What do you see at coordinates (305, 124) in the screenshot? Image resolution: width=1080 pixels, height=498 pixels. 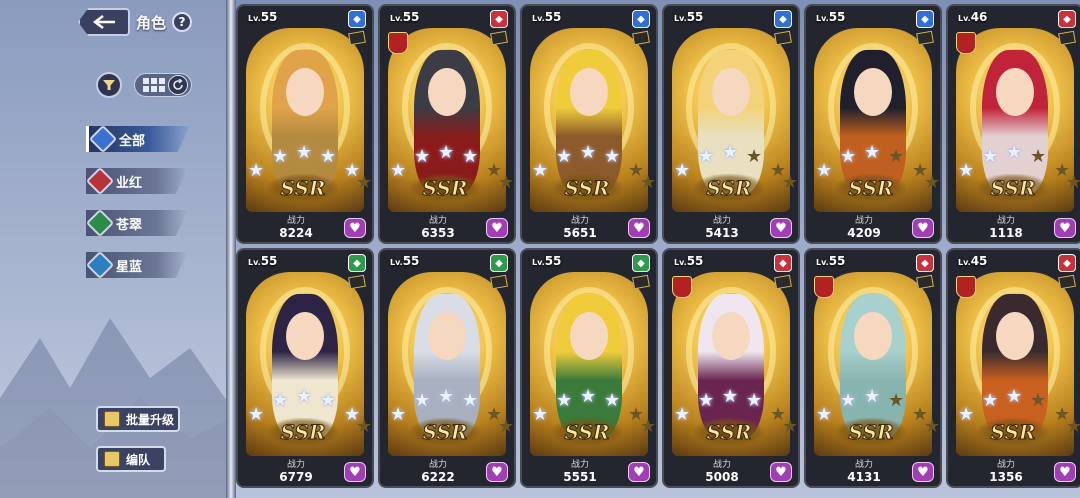 I see `character-card: Lv.55 ◆ ★ ★ ★ ★ ★ ★ SSR 战力 8224 ♥` at bounding box center [305, 124].